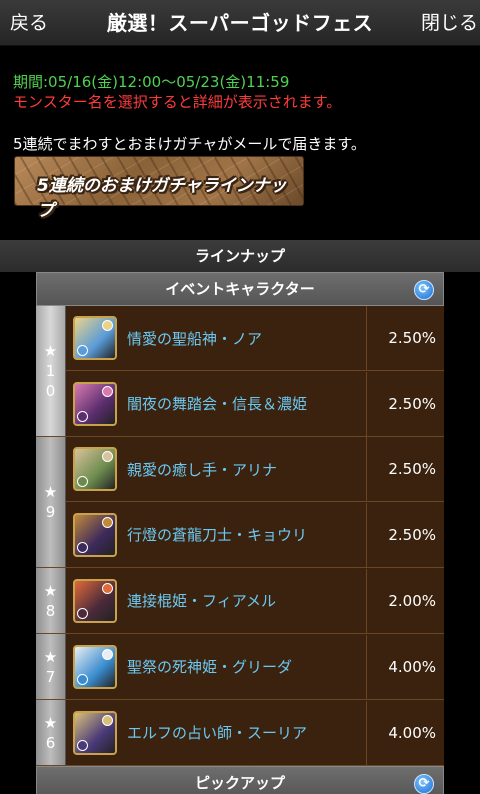 Image resolution: width=480 pixels, height=794 pixels. What do you see at coordinates (50, 610) in the screenshot?
I see `rarity-digit: 8` at bounding box center [50, 610].